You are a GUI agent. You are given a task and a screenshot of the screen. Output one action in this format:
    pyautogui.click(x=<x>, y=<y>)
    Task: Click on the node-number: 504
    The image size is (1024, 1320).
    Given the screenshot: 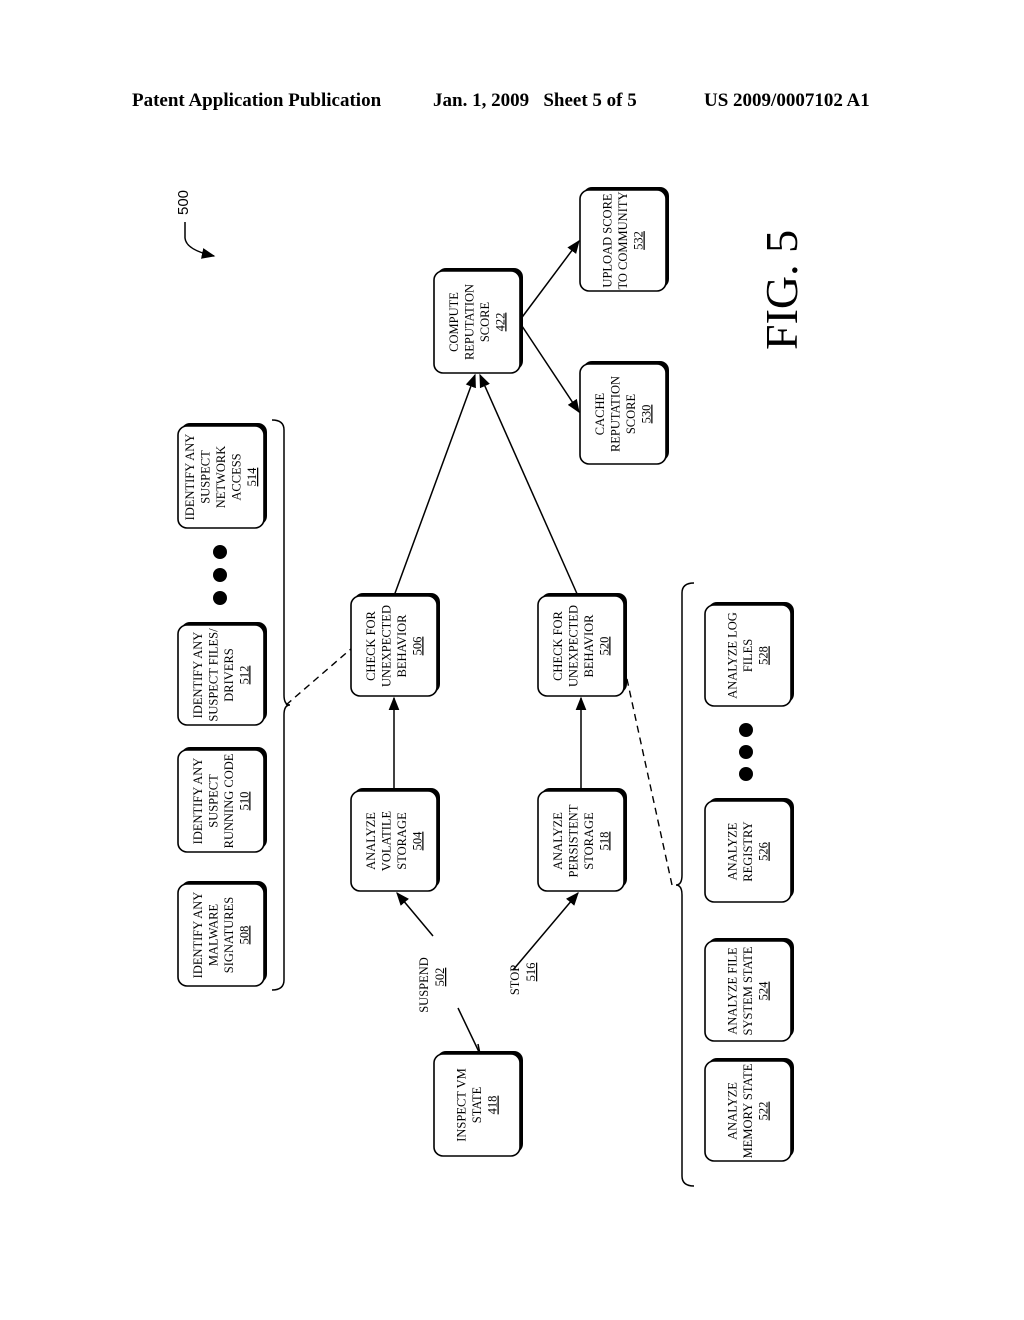 What is the action you would take?
    pyautogui.click(x=417, y=841)
    